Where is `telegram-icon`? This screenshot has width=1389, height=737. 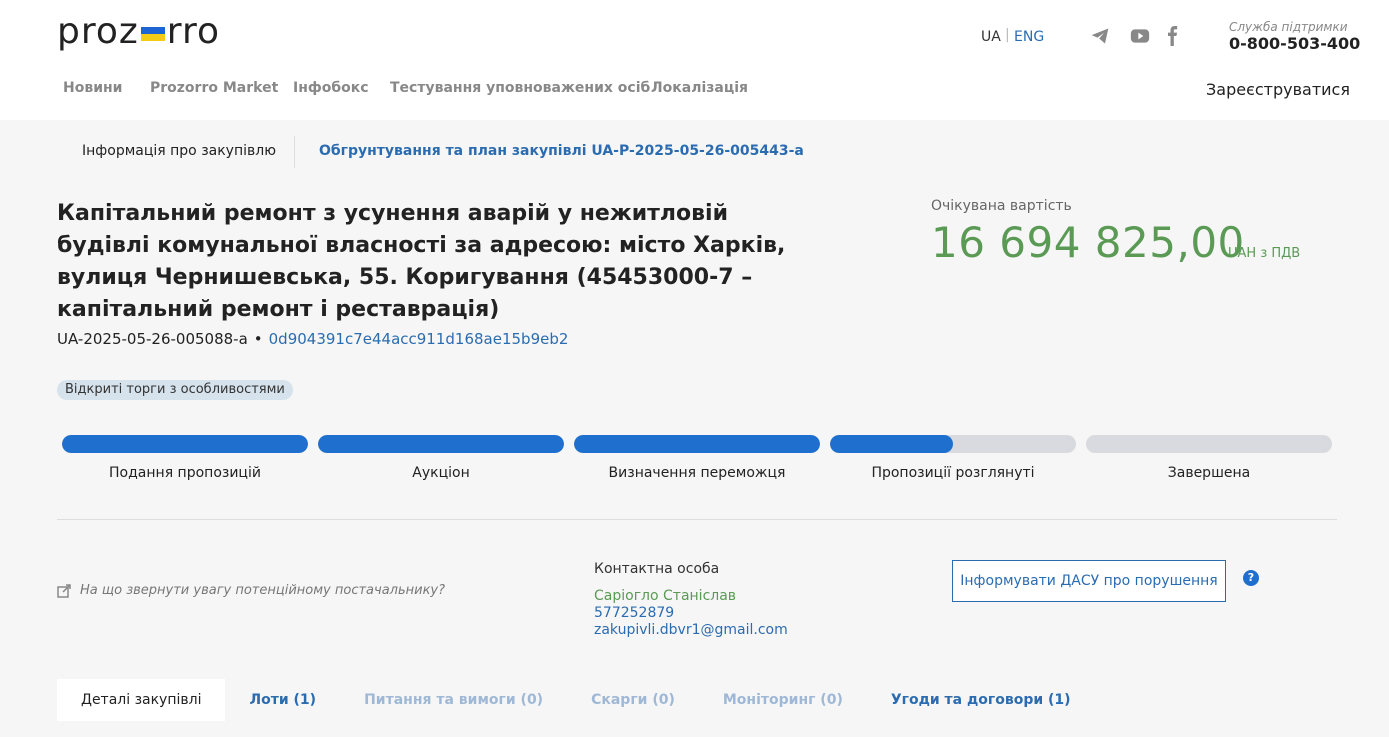
telegram-icon is located at coordinates (1100, 36).